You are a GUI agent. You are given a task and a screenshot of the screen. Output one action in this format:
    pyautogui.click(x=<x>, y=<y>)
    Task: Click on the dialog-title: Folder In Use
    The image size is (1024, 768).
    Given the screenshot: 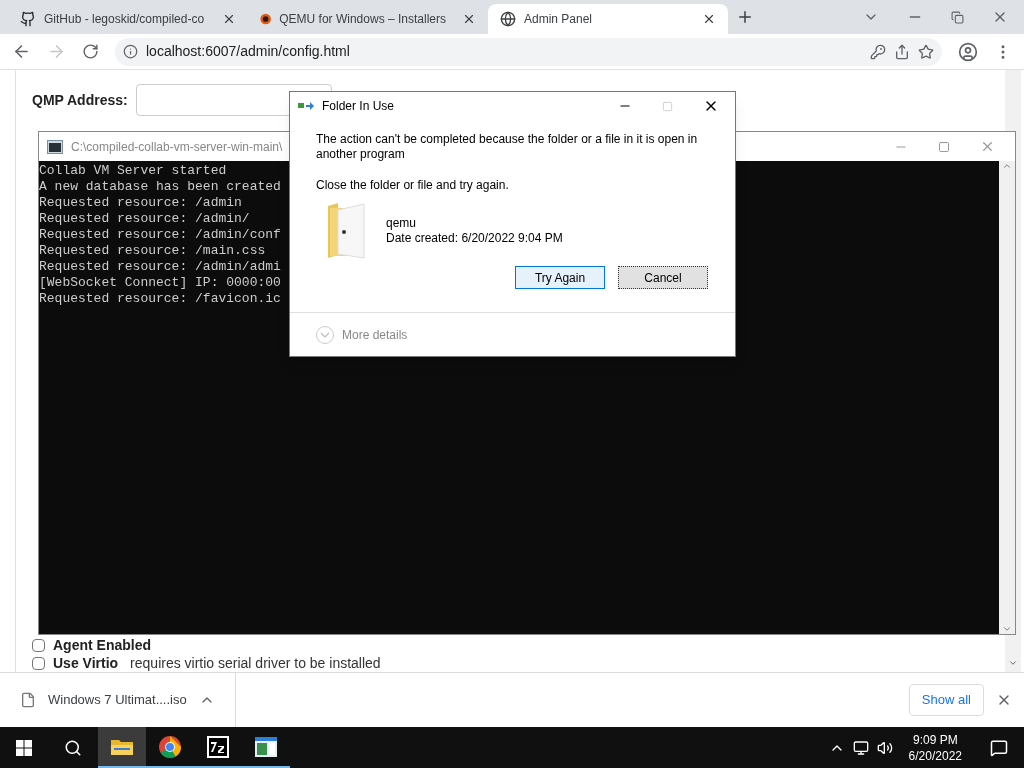 What is the action you would take?
    pyautogui.click(x=358, y=106)
    